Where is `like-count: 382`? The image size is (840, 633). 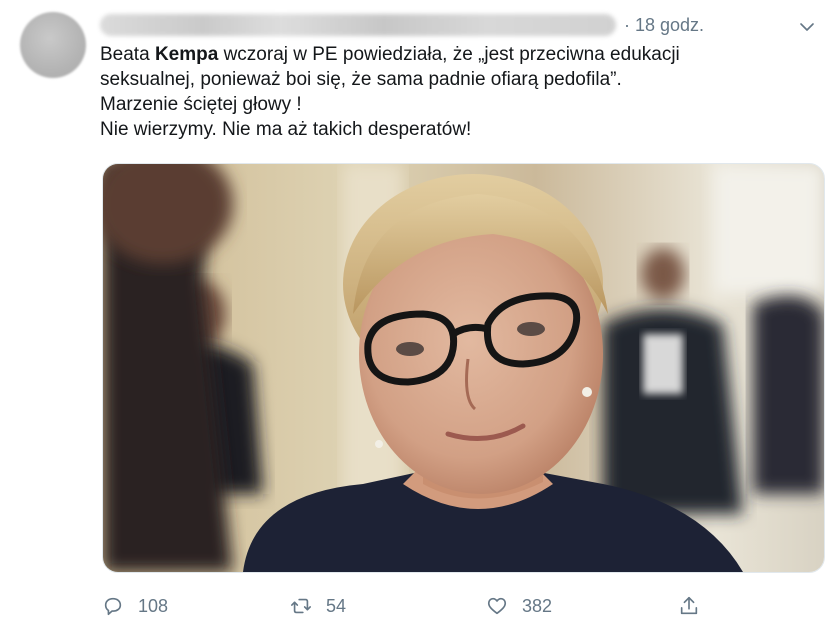 like-count: 382 is located at coordinates (537, 606).